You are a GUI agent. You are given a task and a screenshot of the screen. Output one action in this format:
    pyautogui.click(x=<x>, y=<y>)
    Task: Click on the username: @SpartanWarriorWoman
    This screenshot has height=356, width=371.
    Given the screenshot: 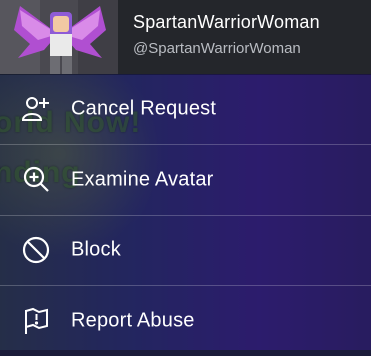 What is the action you would take?
    pyautogui.click(x=217, y=48)
    